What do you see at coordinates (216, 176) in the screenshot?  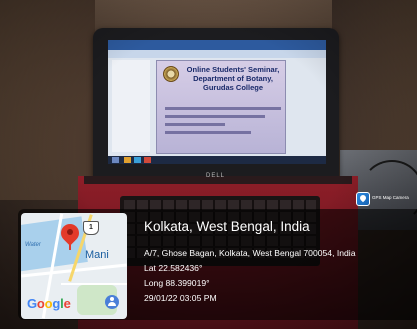 I see `laptop-brand-logo: DELL` at bounding box center [216, 176].